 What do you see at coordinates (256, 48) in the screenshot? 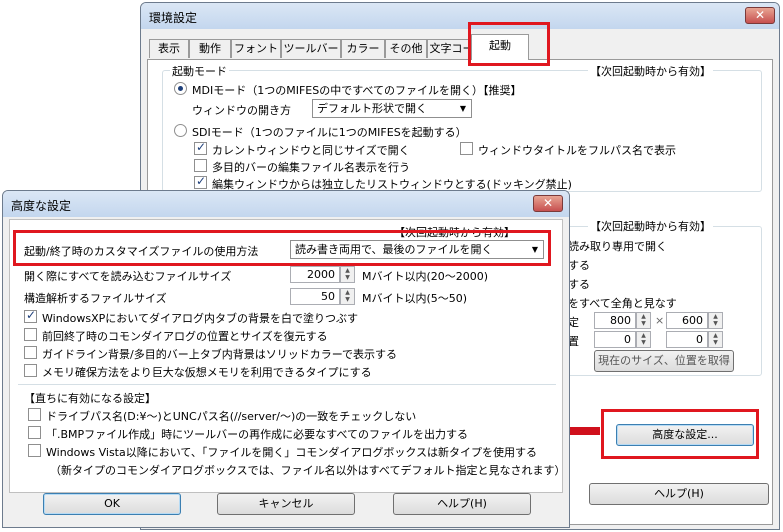
I see `tab-font: フォント` at bounding box center [256, 48].